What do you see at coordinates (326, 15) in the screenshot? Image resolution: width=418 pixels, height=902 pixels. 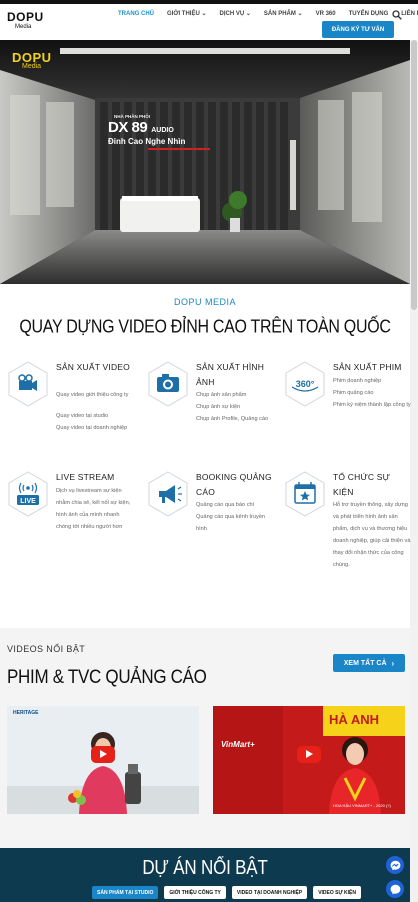 I see `nav-vr360: VR 360` at bounding box center [326, 15].